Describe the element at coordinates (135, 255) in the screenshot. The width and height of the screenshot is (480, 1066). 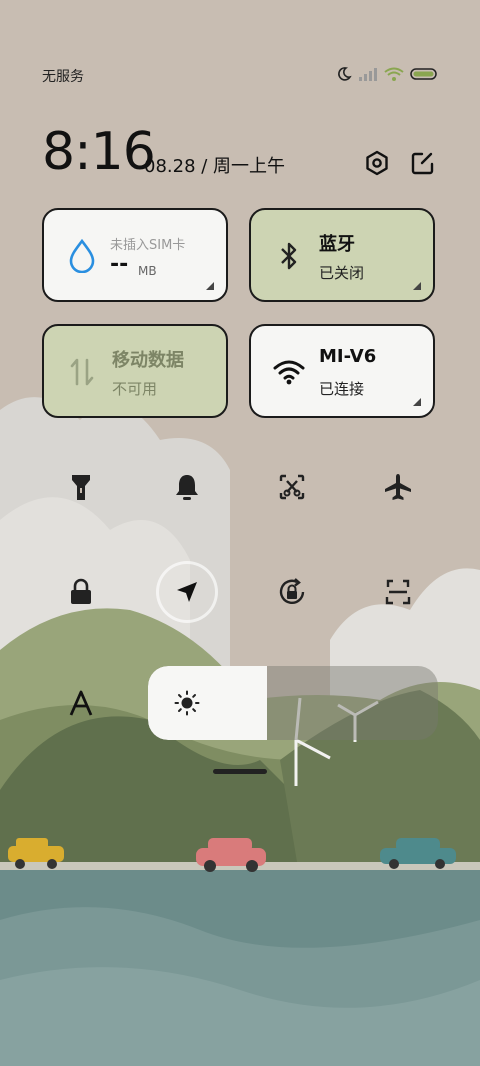
I see `mobile-data-usage-tile: 未插入SIM卡 -- MB` at that location.